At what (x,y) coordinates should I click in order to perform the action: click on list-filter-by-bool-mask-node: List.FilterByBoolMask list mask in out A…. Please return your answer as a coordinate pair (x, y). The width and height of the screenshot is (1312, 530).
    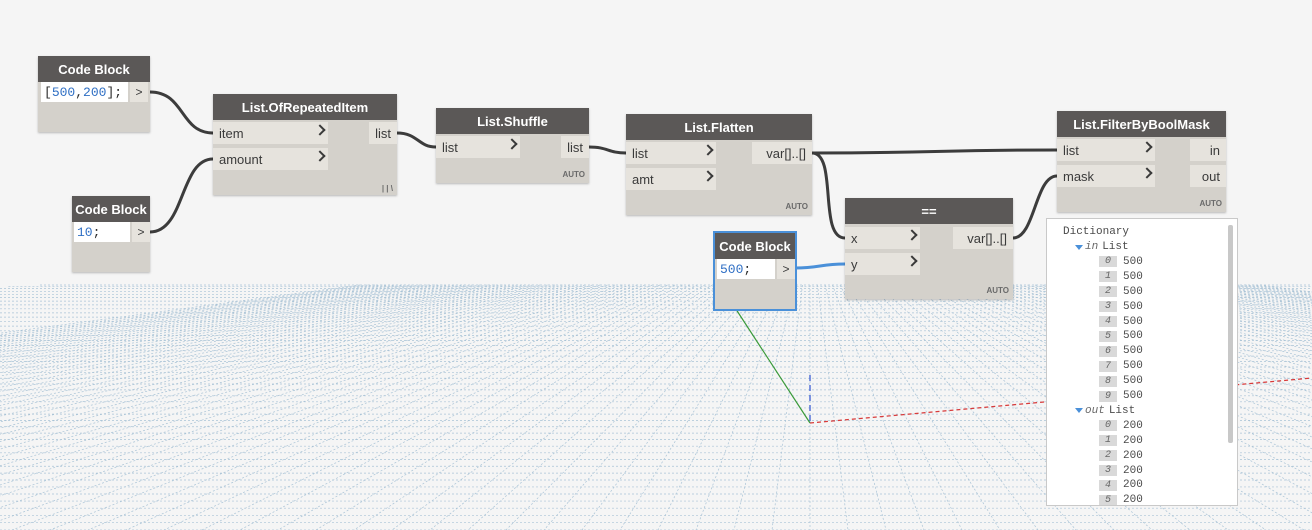
    Looking at the image, I should click on (1141, 161).